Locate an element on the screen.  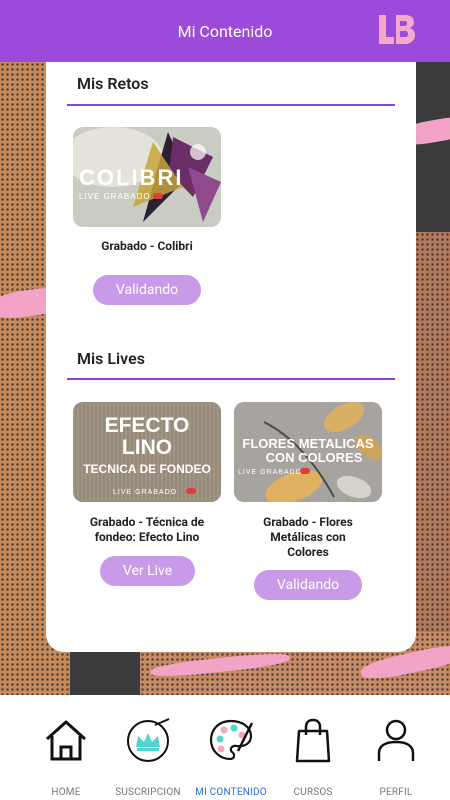
efecto-lino-thumb-sub: LIVE GRABADO is located at coordinates (145, 492).